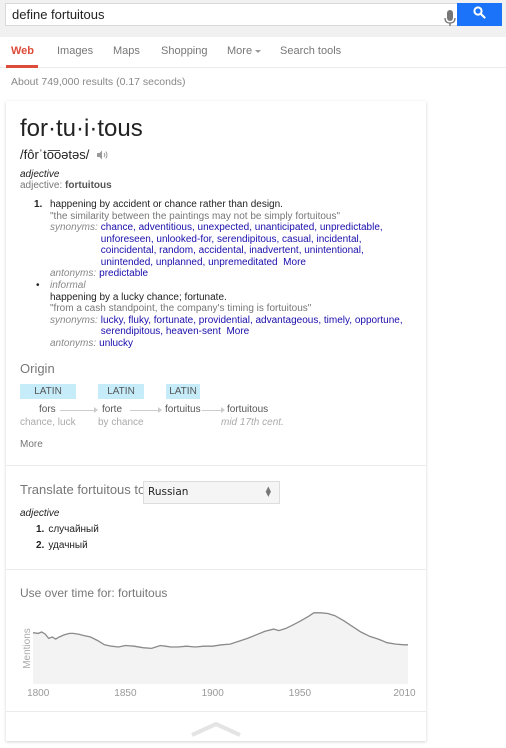  I want to click on translation-item: 1. случайный, so click(67, 529).